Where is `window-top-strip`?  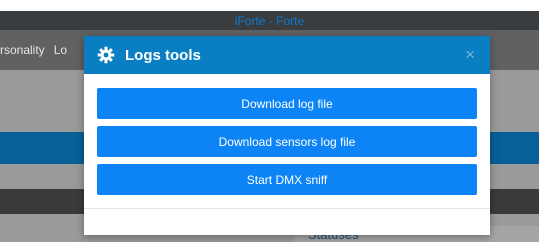
window-top-strip is located at coordinates (269, 5).